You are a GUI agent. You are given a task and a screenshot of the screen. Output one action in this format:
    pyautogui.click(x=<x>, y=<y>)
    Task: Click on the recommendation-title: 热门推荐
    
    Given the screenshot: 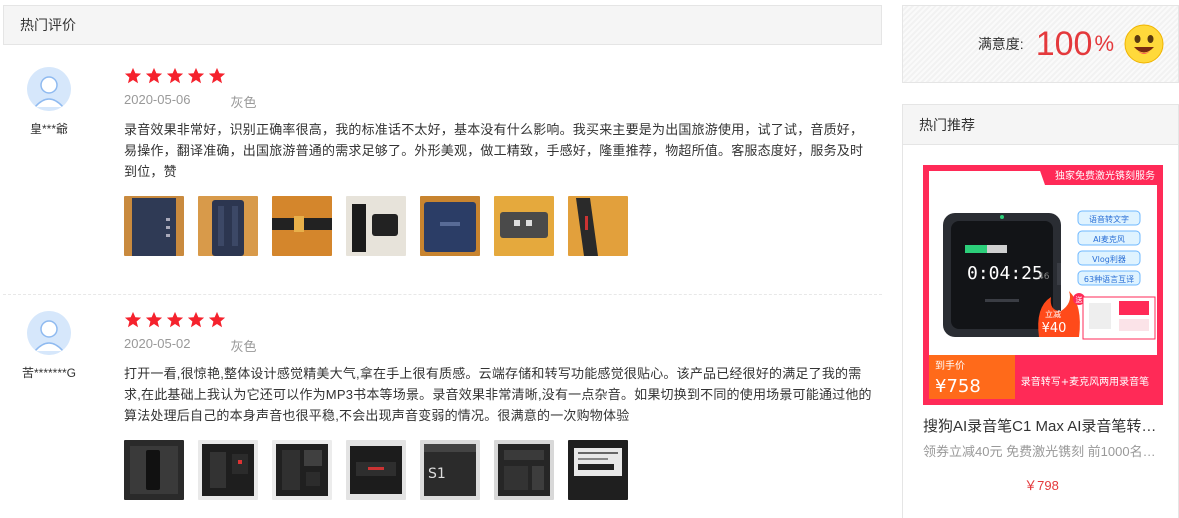 What is the action you would take?
    pyautogui.click(x=947, y=124)
    